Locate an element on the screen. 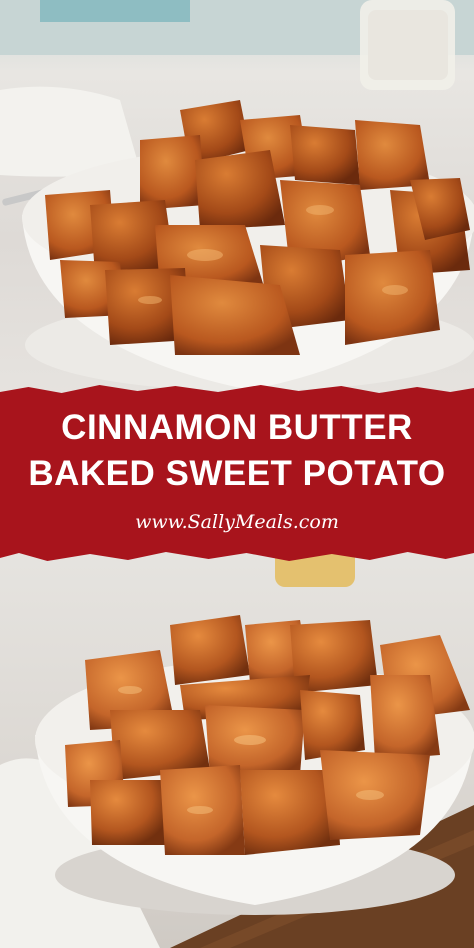 The width and height of the screenshot is (474, 948). website-link: www.SallyMeals.com is located at coordinates (237, 522).